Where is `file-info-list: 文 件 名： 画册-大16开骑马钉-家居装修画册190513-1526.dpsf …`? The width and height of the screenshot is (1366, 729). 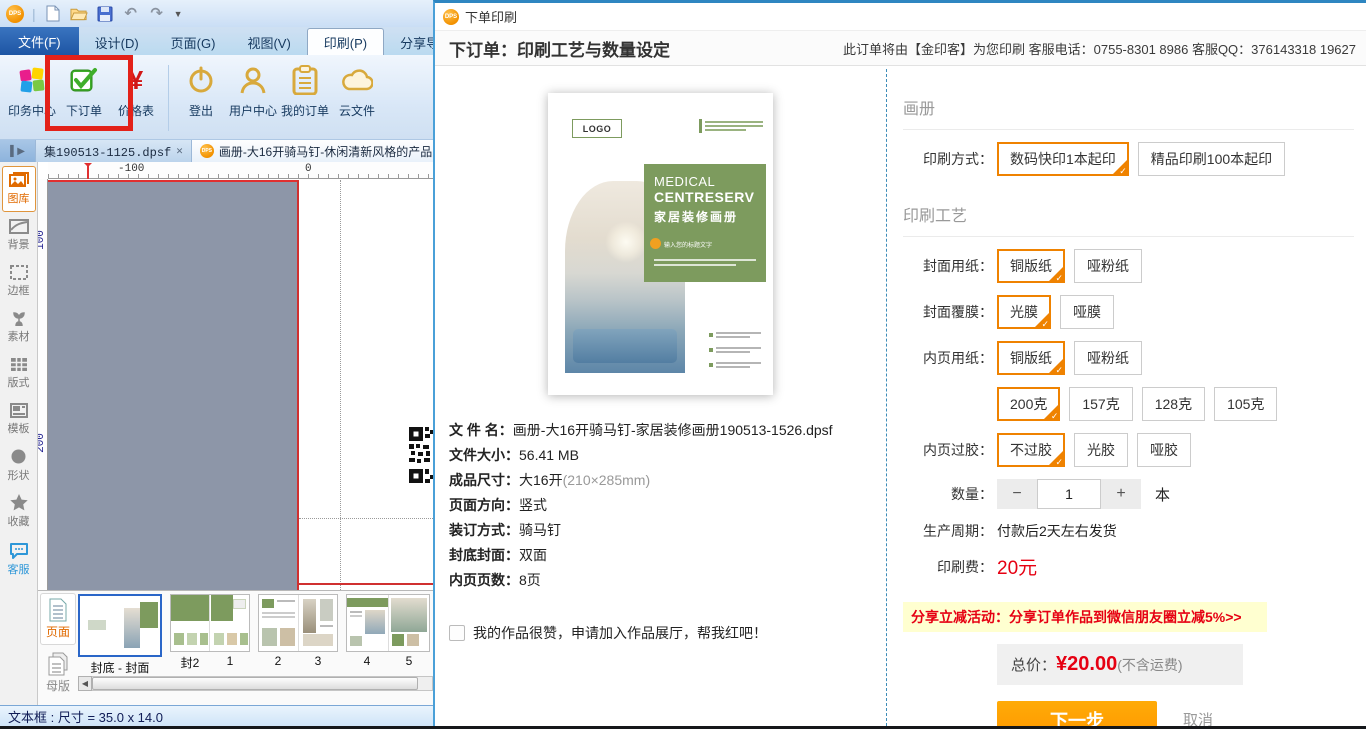 file-info-list: 文 件 名： 画册-大16开骑马钉-家居装修画册190513-1526.dpsf … is located at coordinates (667, 505).